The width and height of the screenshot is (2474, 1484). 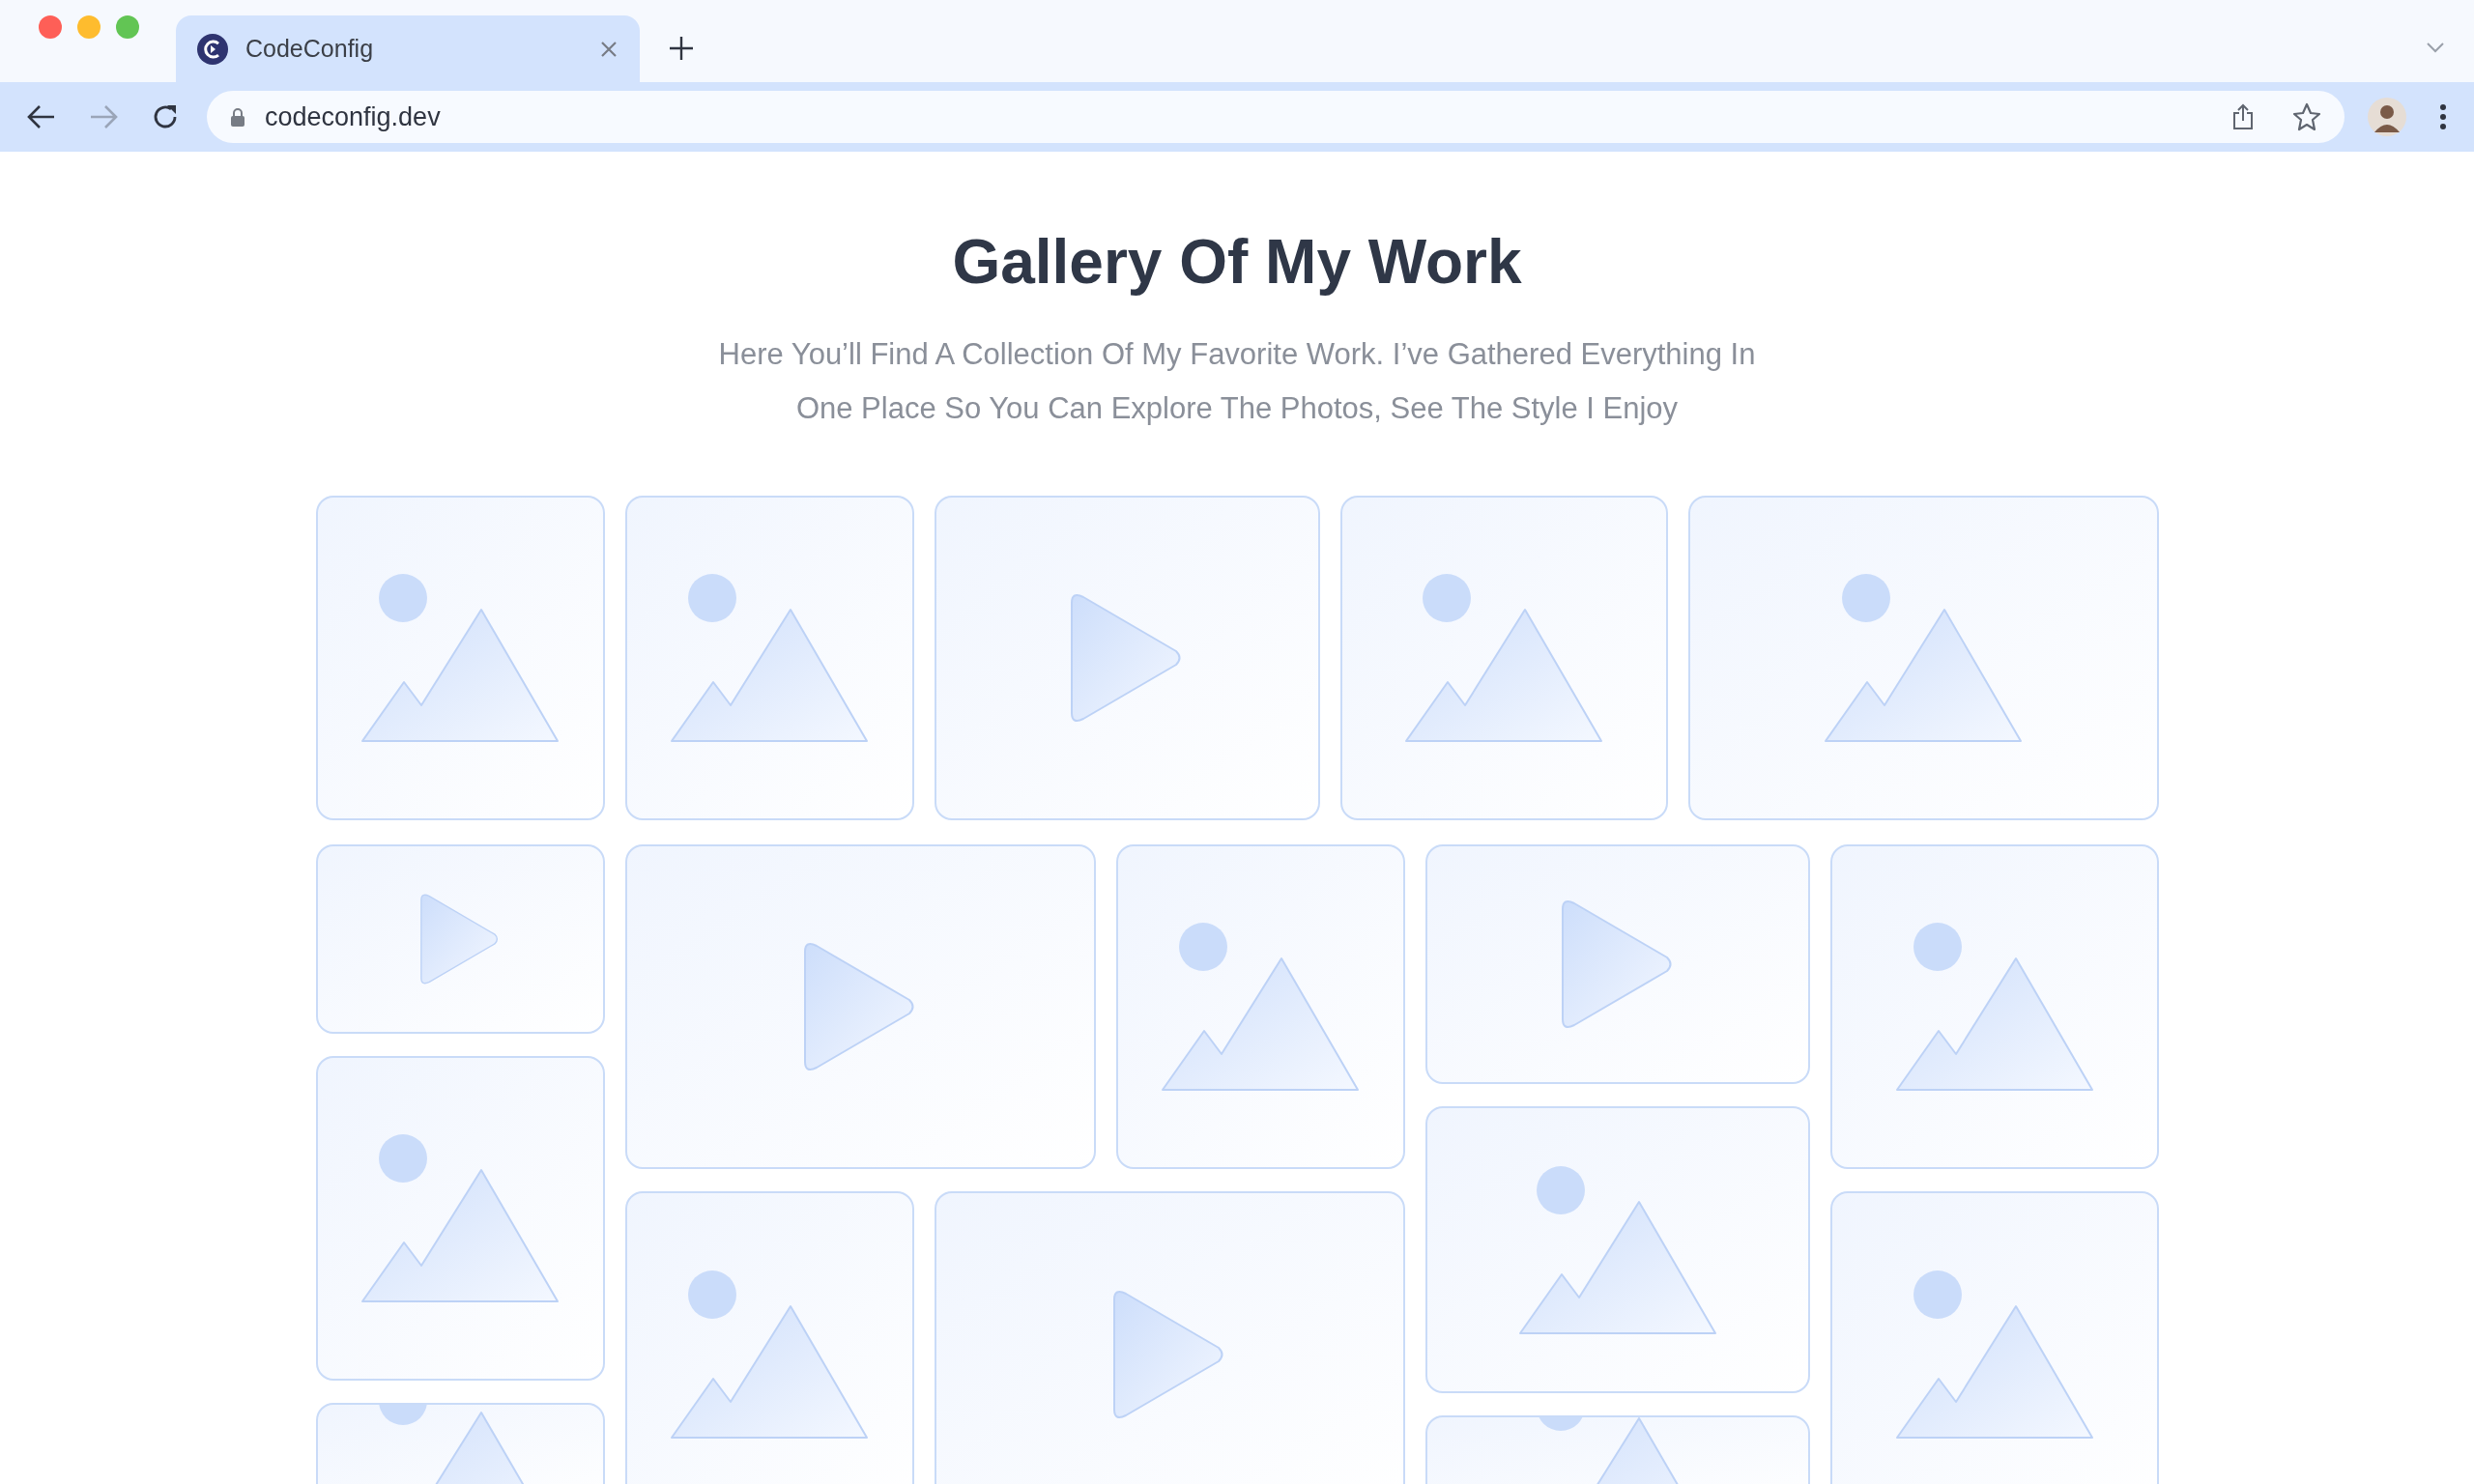 What do you see at coordinates (2387, 117) in the screenshot?
I see `profile-avatar-icon` at bounding box center [2387, 117].